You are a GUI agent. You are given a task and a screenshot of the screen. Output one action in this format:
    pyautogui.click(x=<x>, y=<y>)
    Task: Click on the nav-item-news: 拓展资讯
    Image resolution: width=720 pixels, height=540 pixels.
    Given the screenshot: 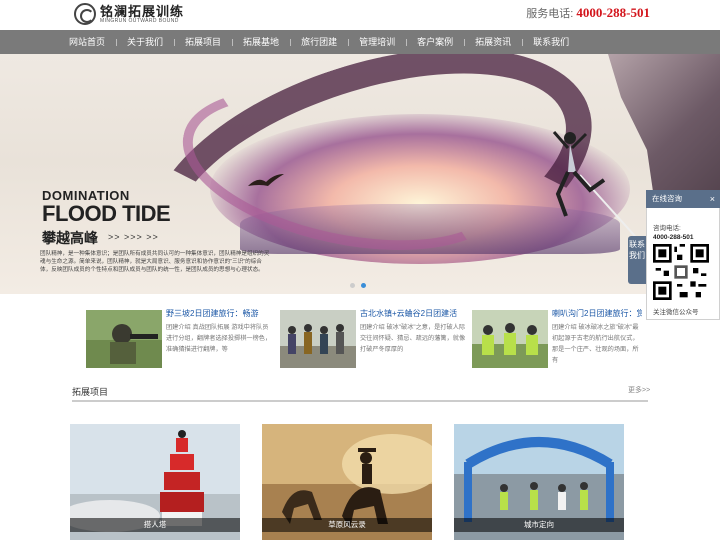 What is the action you would take?
    pyautogui.click(x=493, y=42)
    